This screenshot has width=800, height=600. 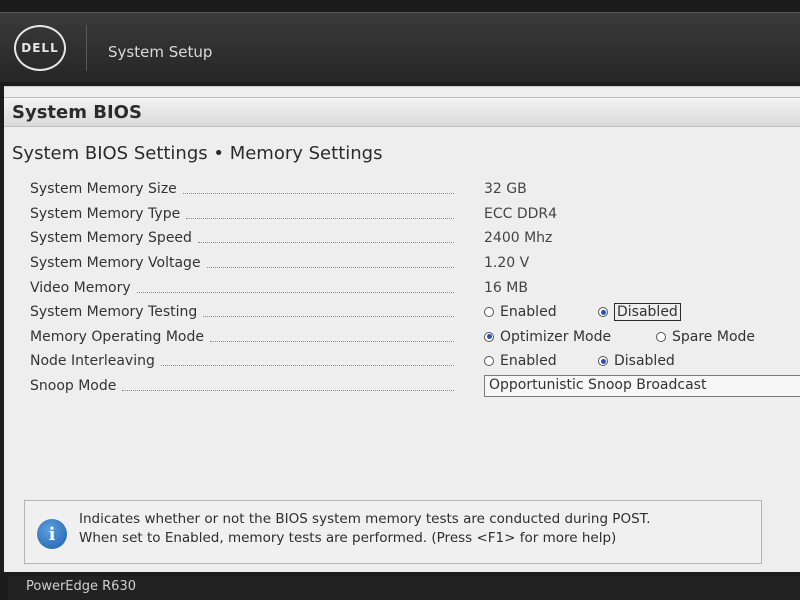 I want to click on setting-label: Memory Operating Mode, so click(x=117, y=336).